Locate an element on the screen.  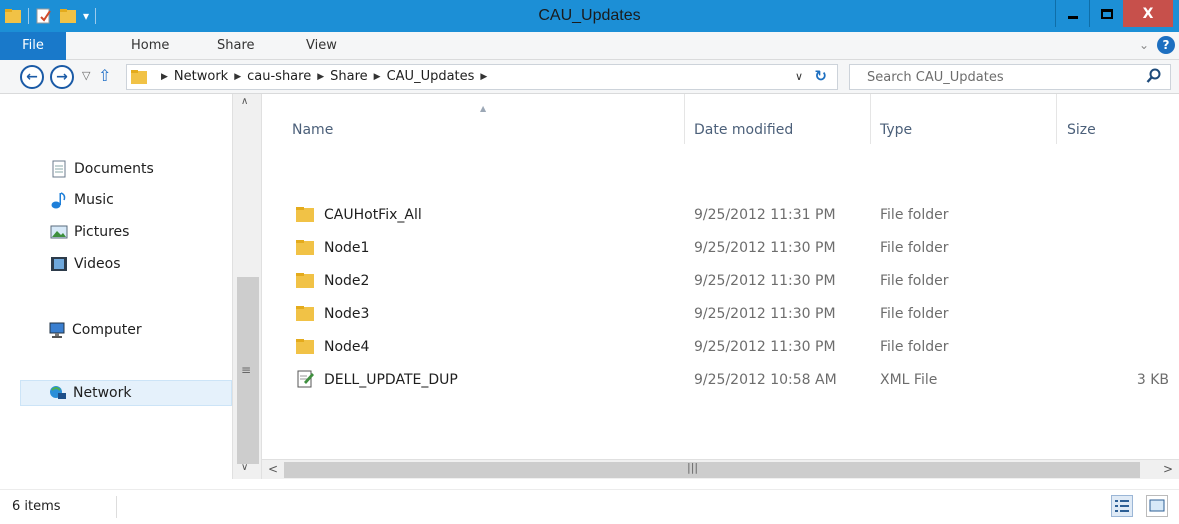
search-icon is located at coordinates (1154, 76).